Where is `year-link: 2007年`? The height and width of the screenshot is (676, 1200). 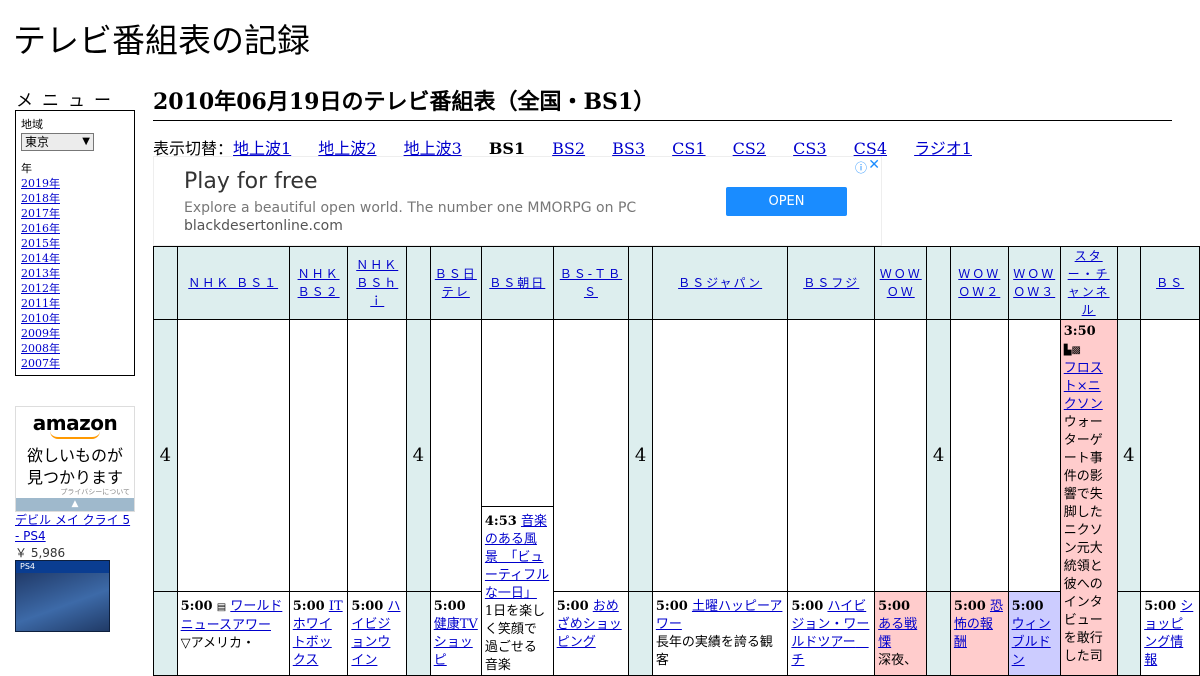 year-link: 2007年 is located at coordinates (40, 363).